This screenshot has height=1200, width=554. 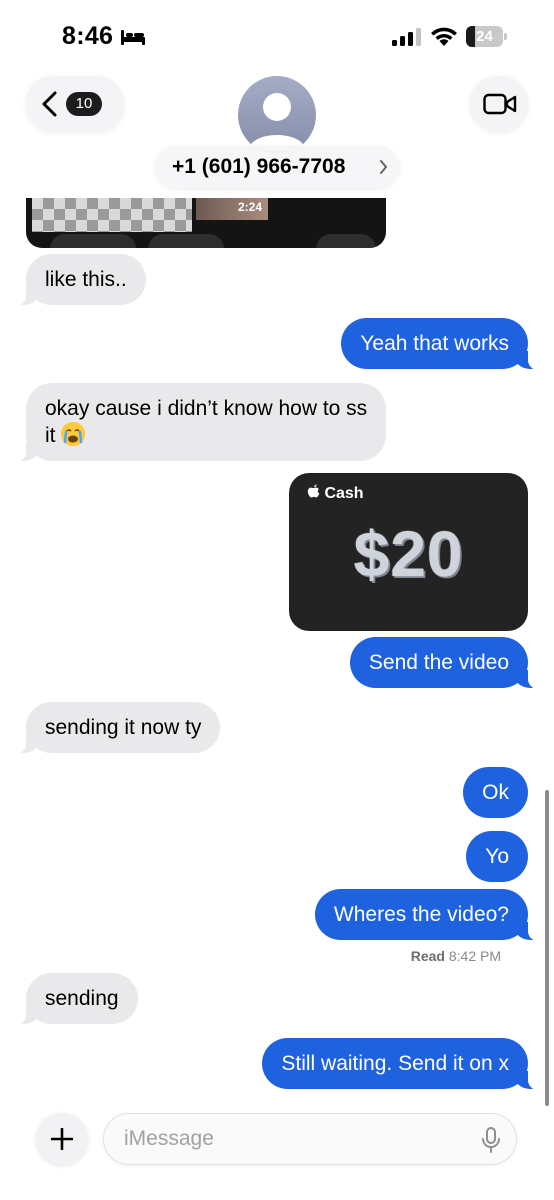 I want to click on back-button: 10, so click(x=75, y=104).